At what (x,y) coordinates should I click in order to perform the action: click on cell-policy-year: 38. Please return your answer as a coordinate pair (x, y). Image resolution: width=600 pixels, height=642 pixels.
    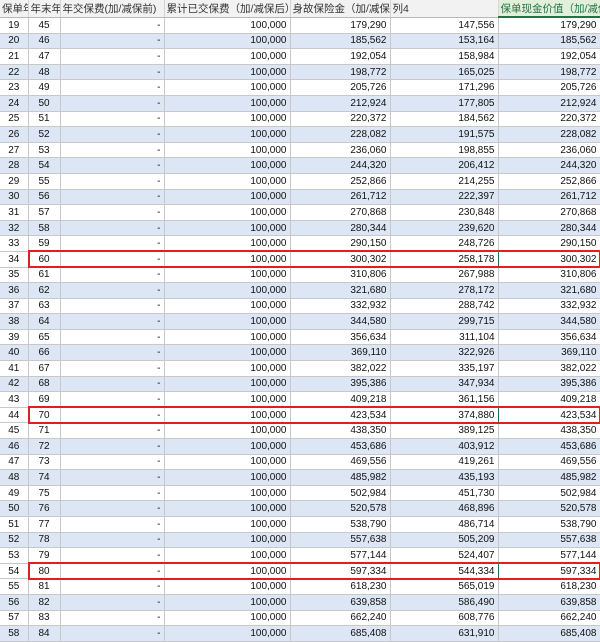
    Looking at the image, I should click on (14, 321).